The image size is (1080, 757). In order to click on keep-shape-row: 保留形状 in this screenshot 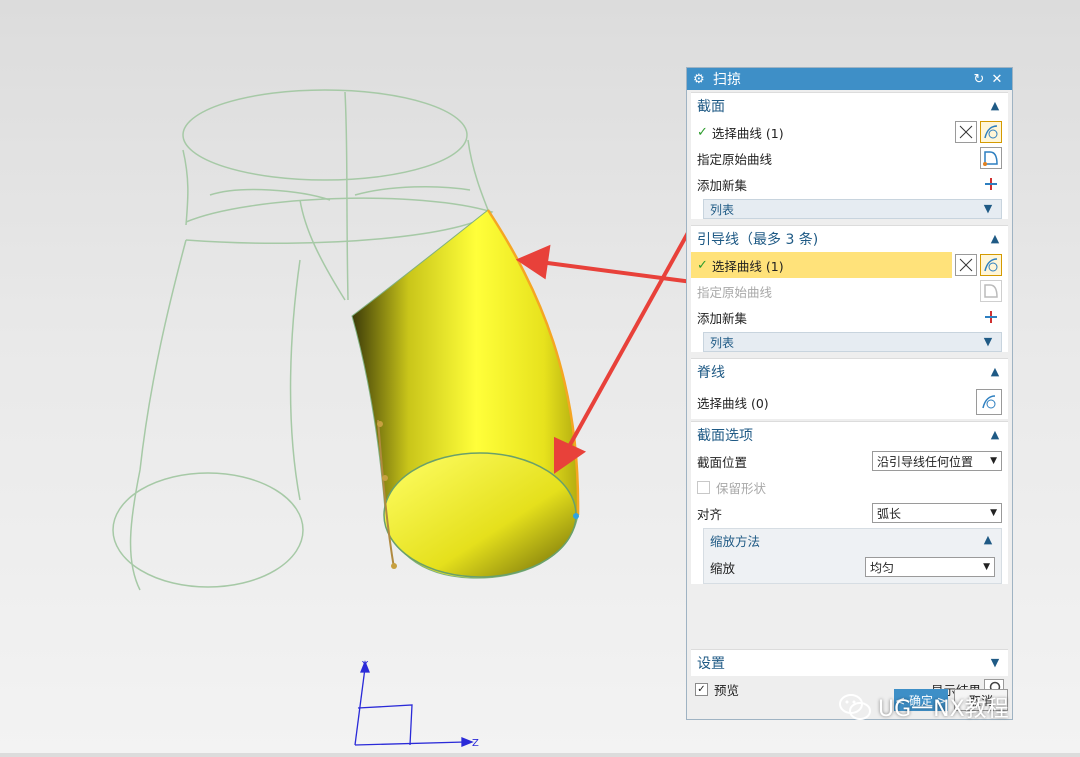, I will do `click(849, 487)`.